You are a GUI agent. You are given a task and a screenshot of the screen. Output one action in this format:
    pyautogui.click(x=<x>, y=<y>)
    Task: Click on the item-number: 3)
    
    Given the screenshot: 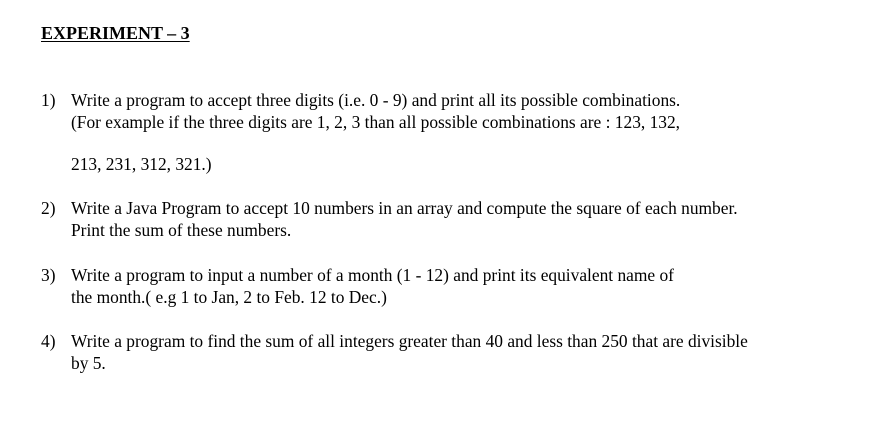 What is the action you would take?
    pyautogui.click(x=48, y=275)
    